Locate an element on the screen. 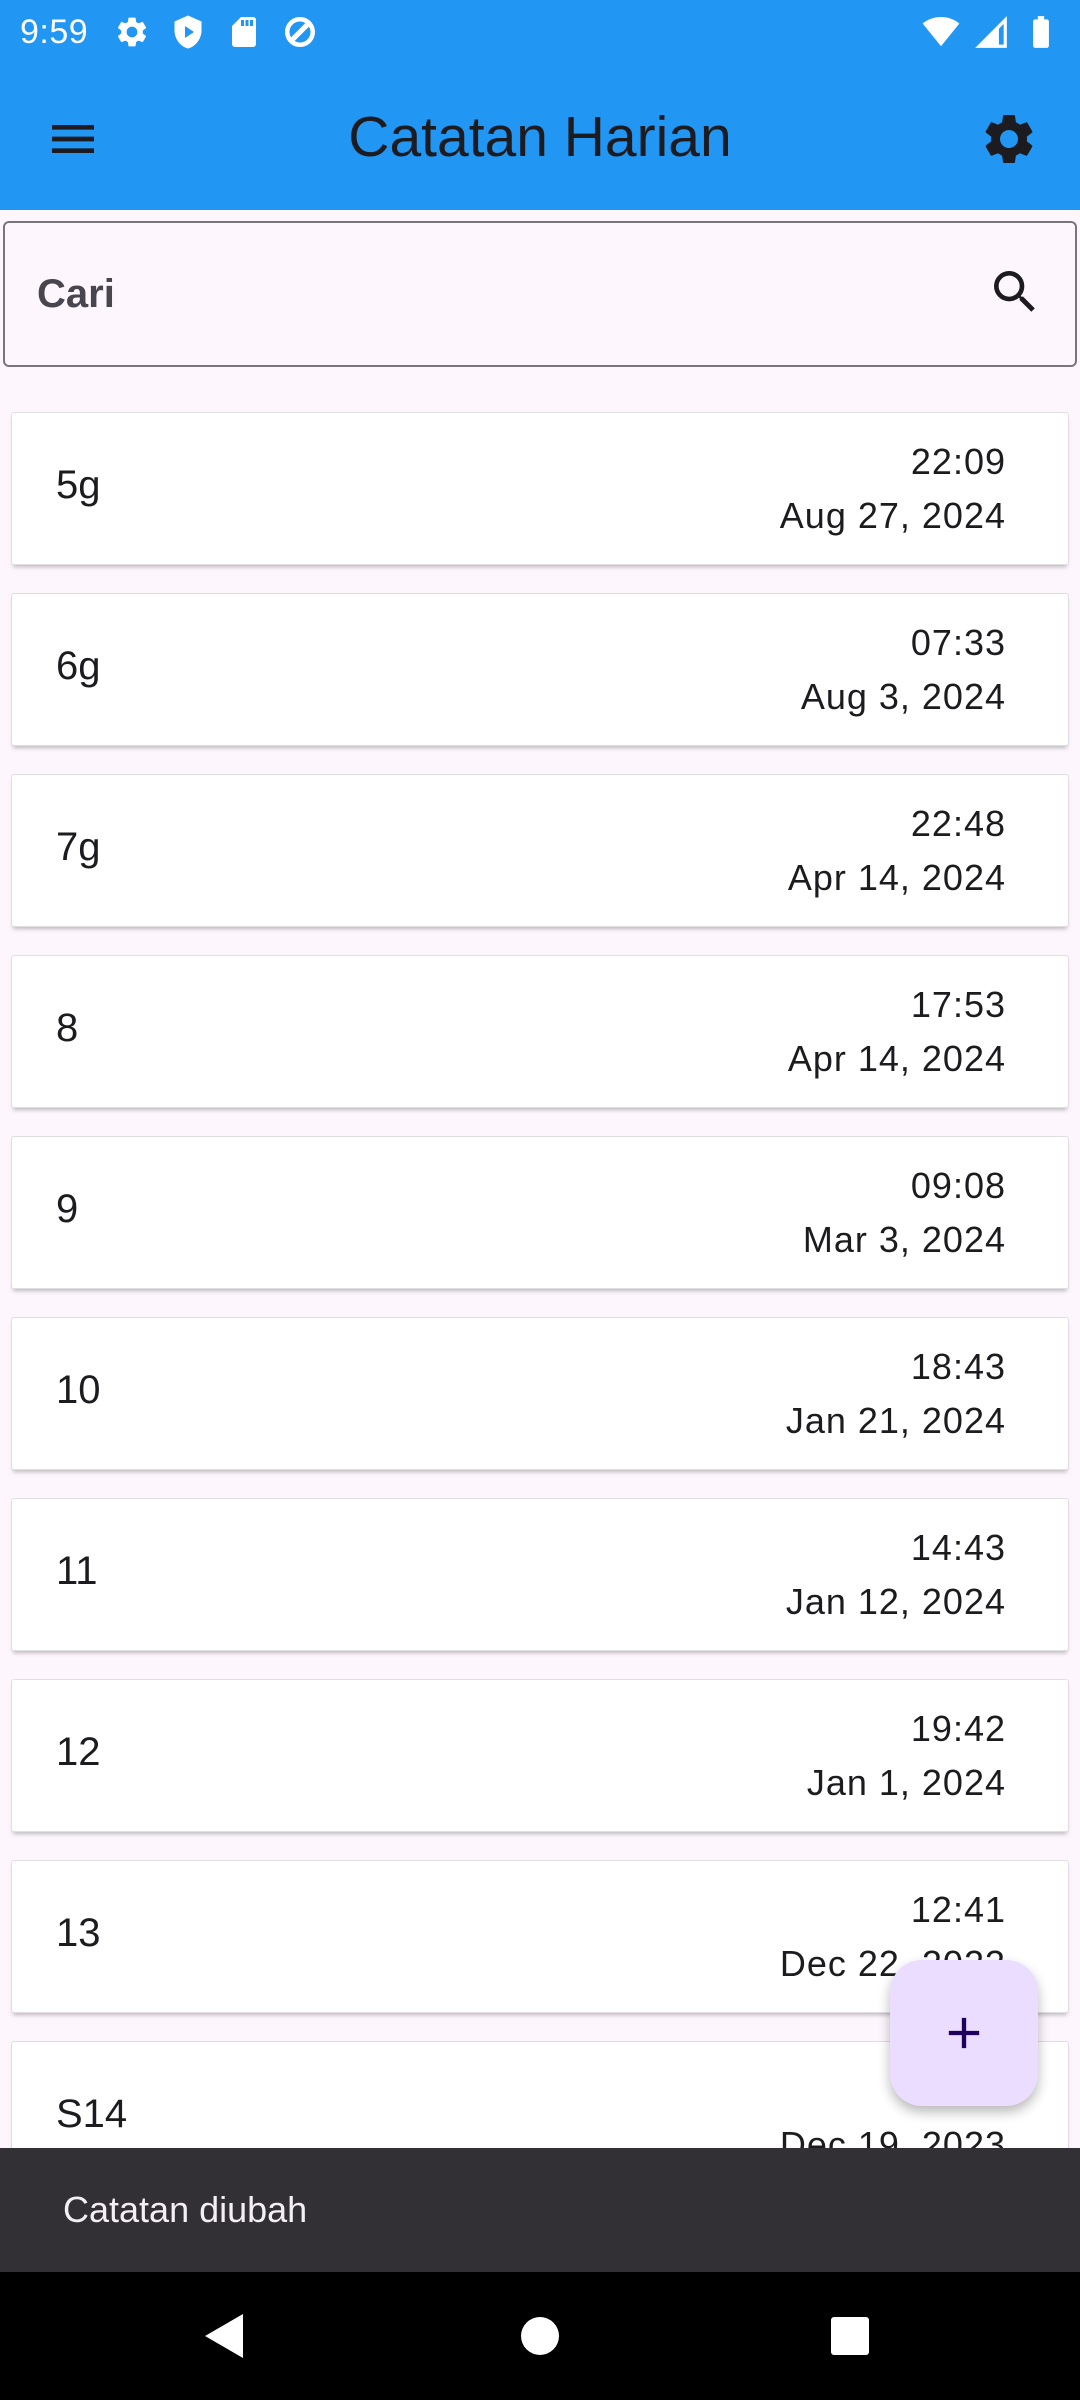  status-bar: 9:59 is located at coordinates (540, 32).